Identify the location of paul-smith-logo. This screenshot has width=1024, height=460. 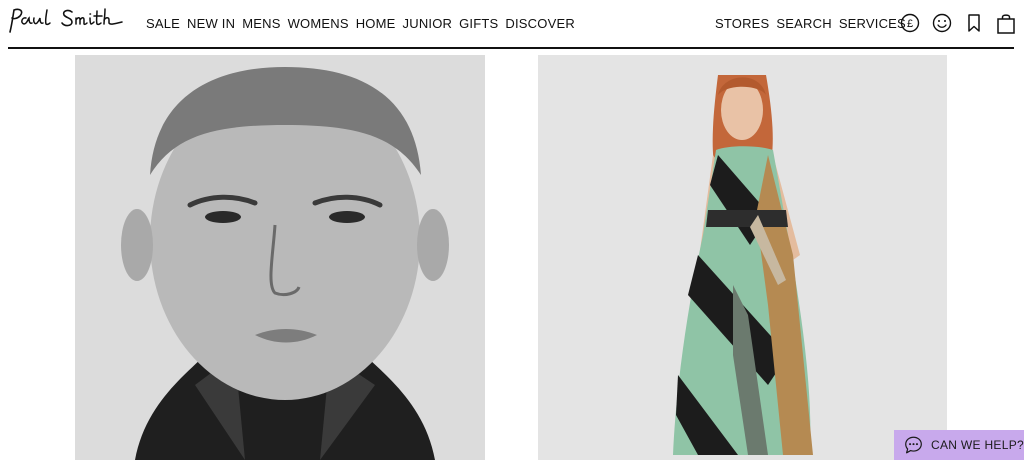
(67, 21).